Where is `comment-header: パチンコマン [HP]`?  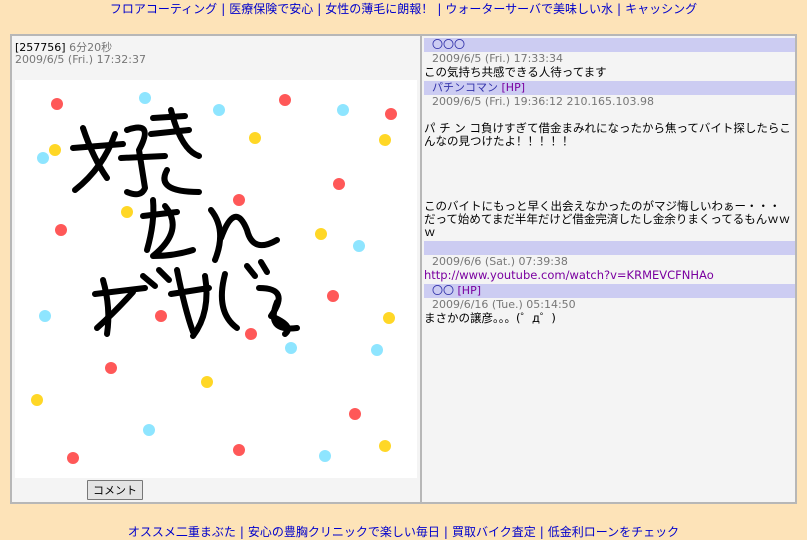 comment-header: パチンコマン [HP] is located at coordinates (609, 88).